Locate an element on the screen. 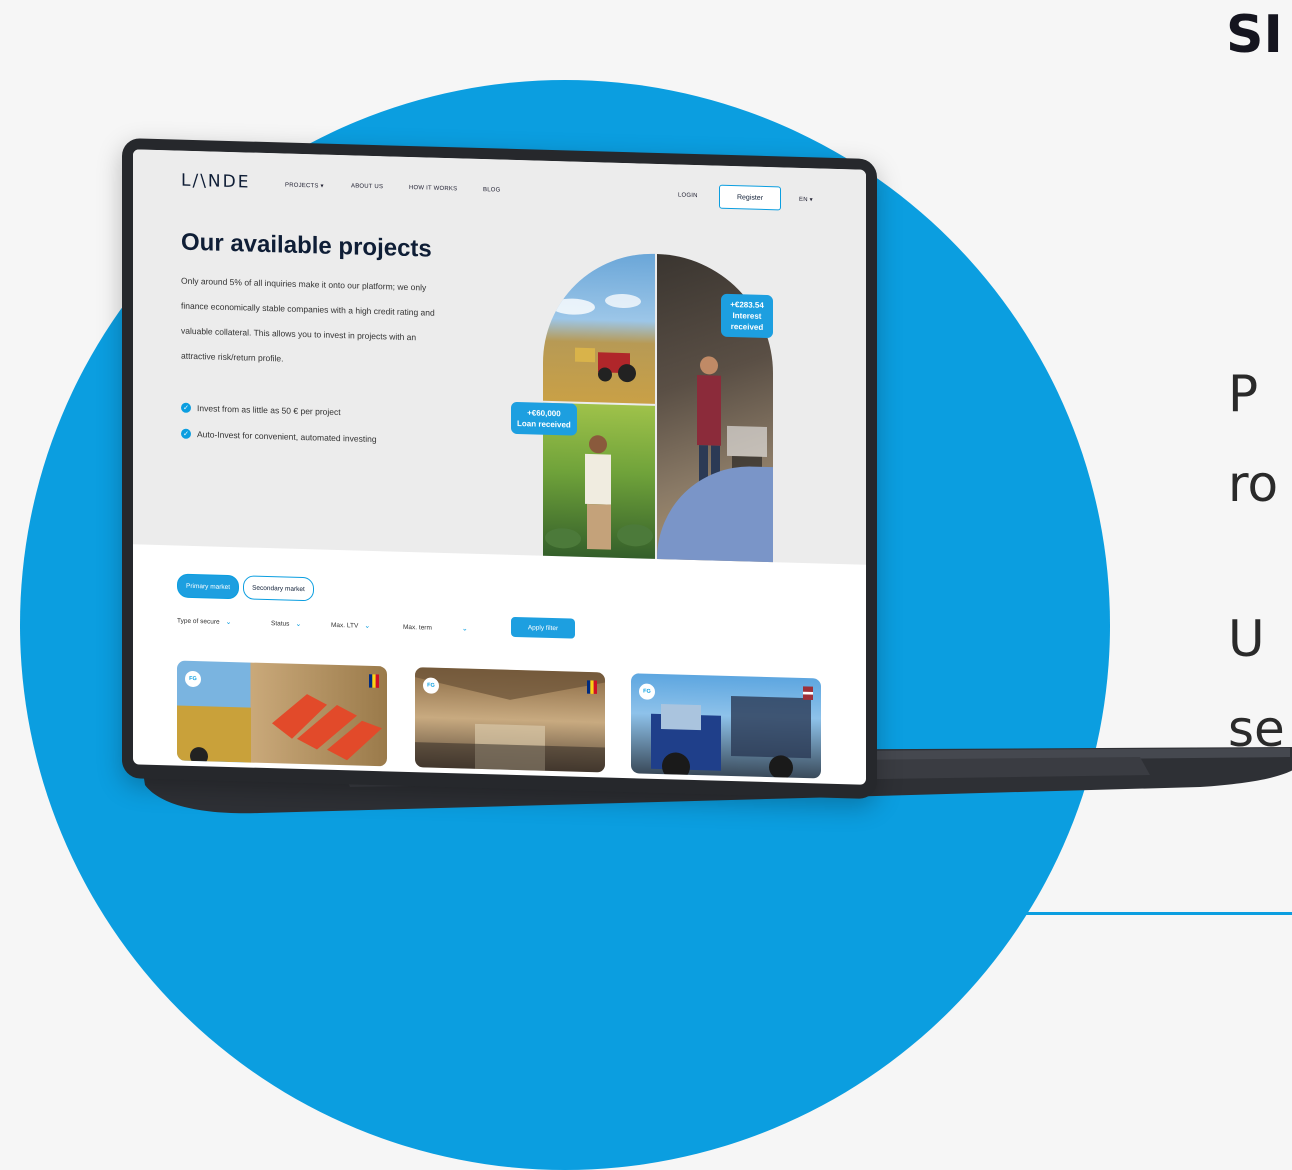 The width and height of the screenshot is (1292, 1170). login-link: LOGIN is located at coordinates (688, 196).